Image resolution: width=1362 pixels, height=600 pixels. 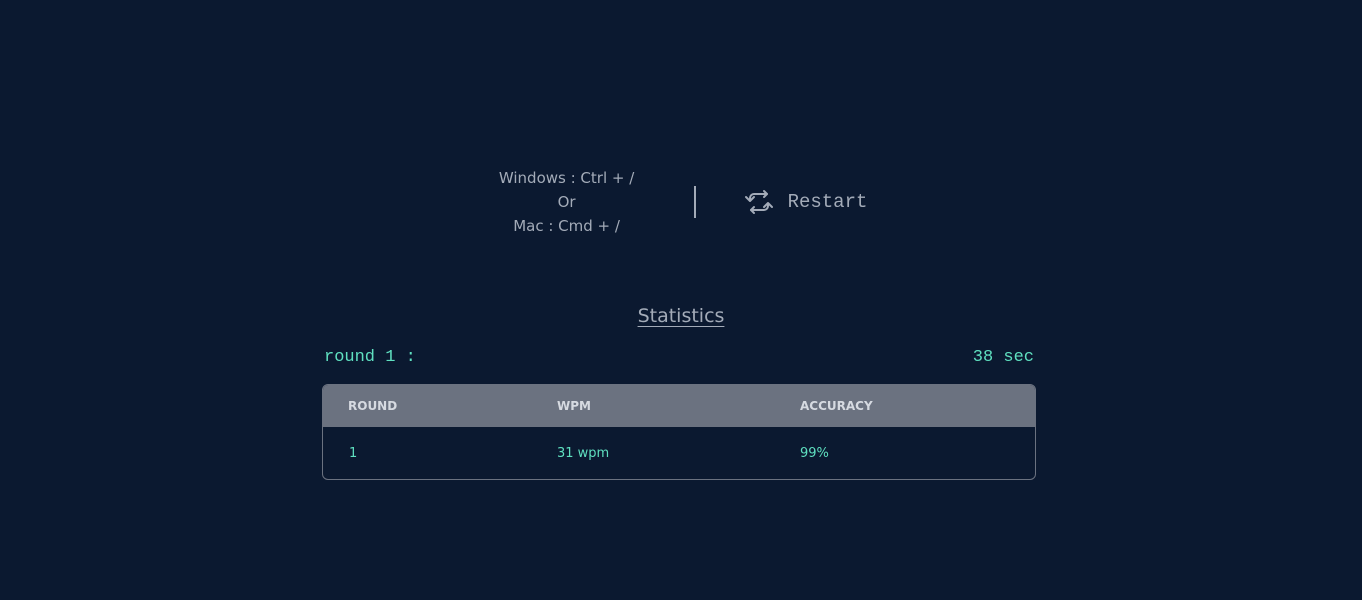 I want to click on refresh-icon, so click(x=758, y=202).